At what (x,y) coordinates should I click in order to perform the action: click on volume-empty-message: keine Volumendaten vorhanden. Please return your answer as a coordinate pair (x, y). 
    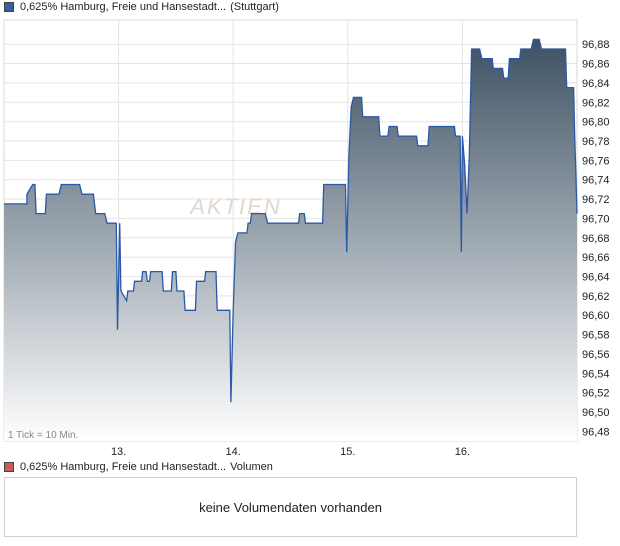
    Looking at the image, I should click on (290, 507).